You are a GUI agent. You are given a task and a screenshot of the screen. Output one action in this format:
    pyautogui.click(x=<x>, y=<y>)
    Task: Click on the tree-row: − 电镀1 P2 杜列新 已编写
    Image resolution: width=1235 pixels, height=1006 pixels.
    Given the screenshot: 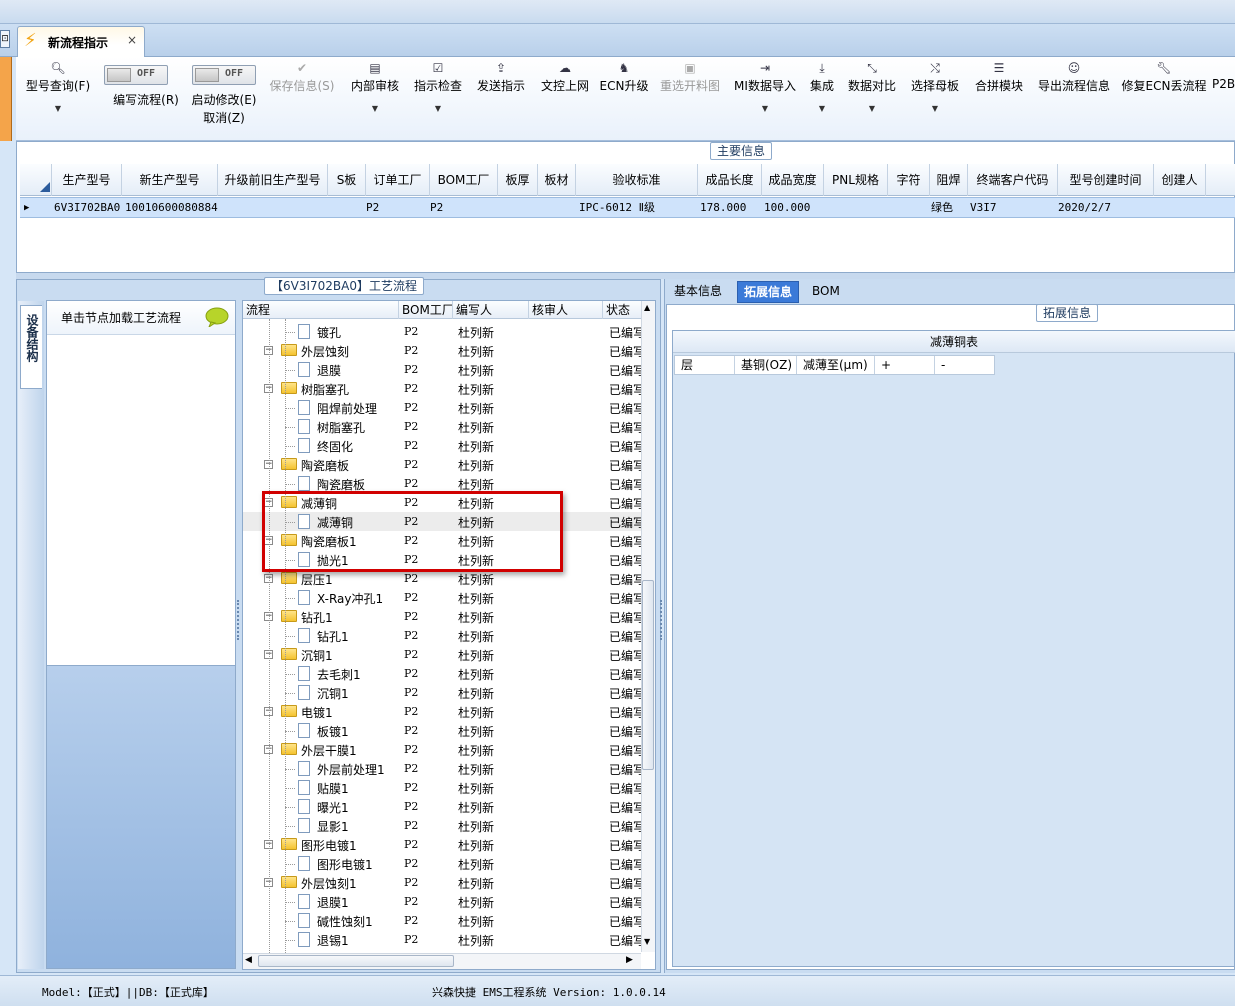 What is the action you would take?
    pyautogui.click(x=442, y=711)
    